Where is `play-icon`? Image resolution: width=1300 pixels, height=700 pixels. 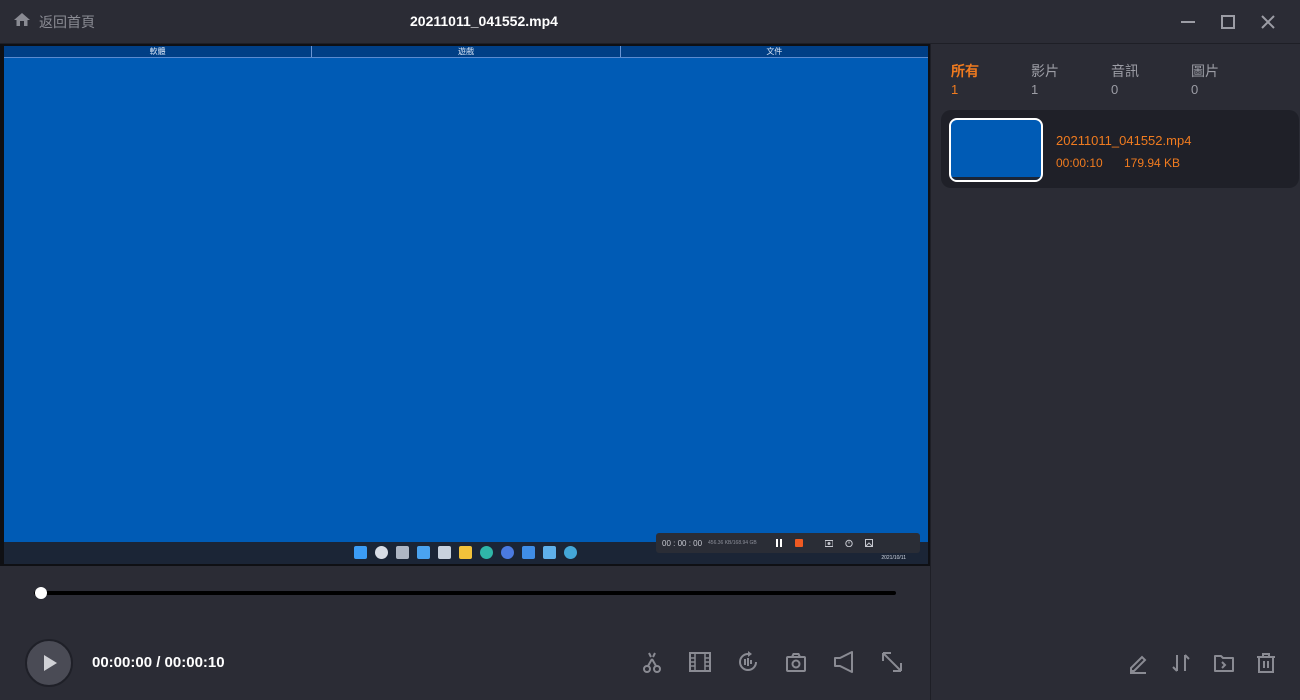 play-icon is located at coordinates (50, 663).